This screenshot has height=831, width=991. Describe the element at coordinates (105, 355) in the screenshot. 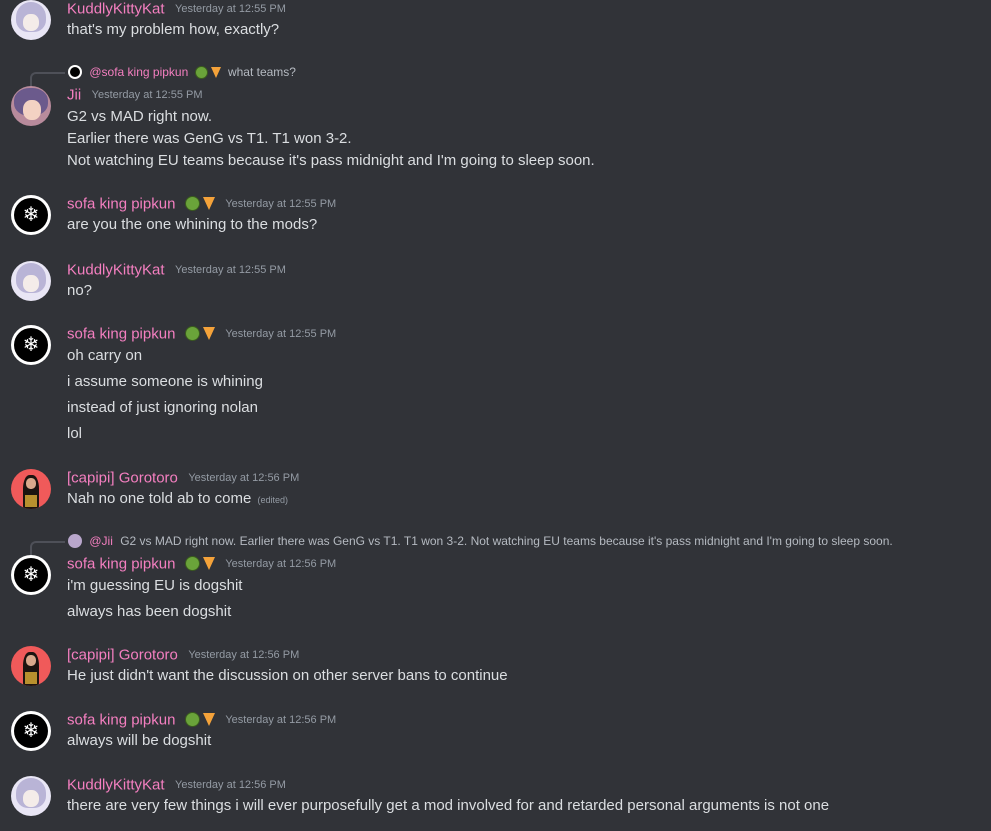

I see `message-text: oh carry on` at that location.